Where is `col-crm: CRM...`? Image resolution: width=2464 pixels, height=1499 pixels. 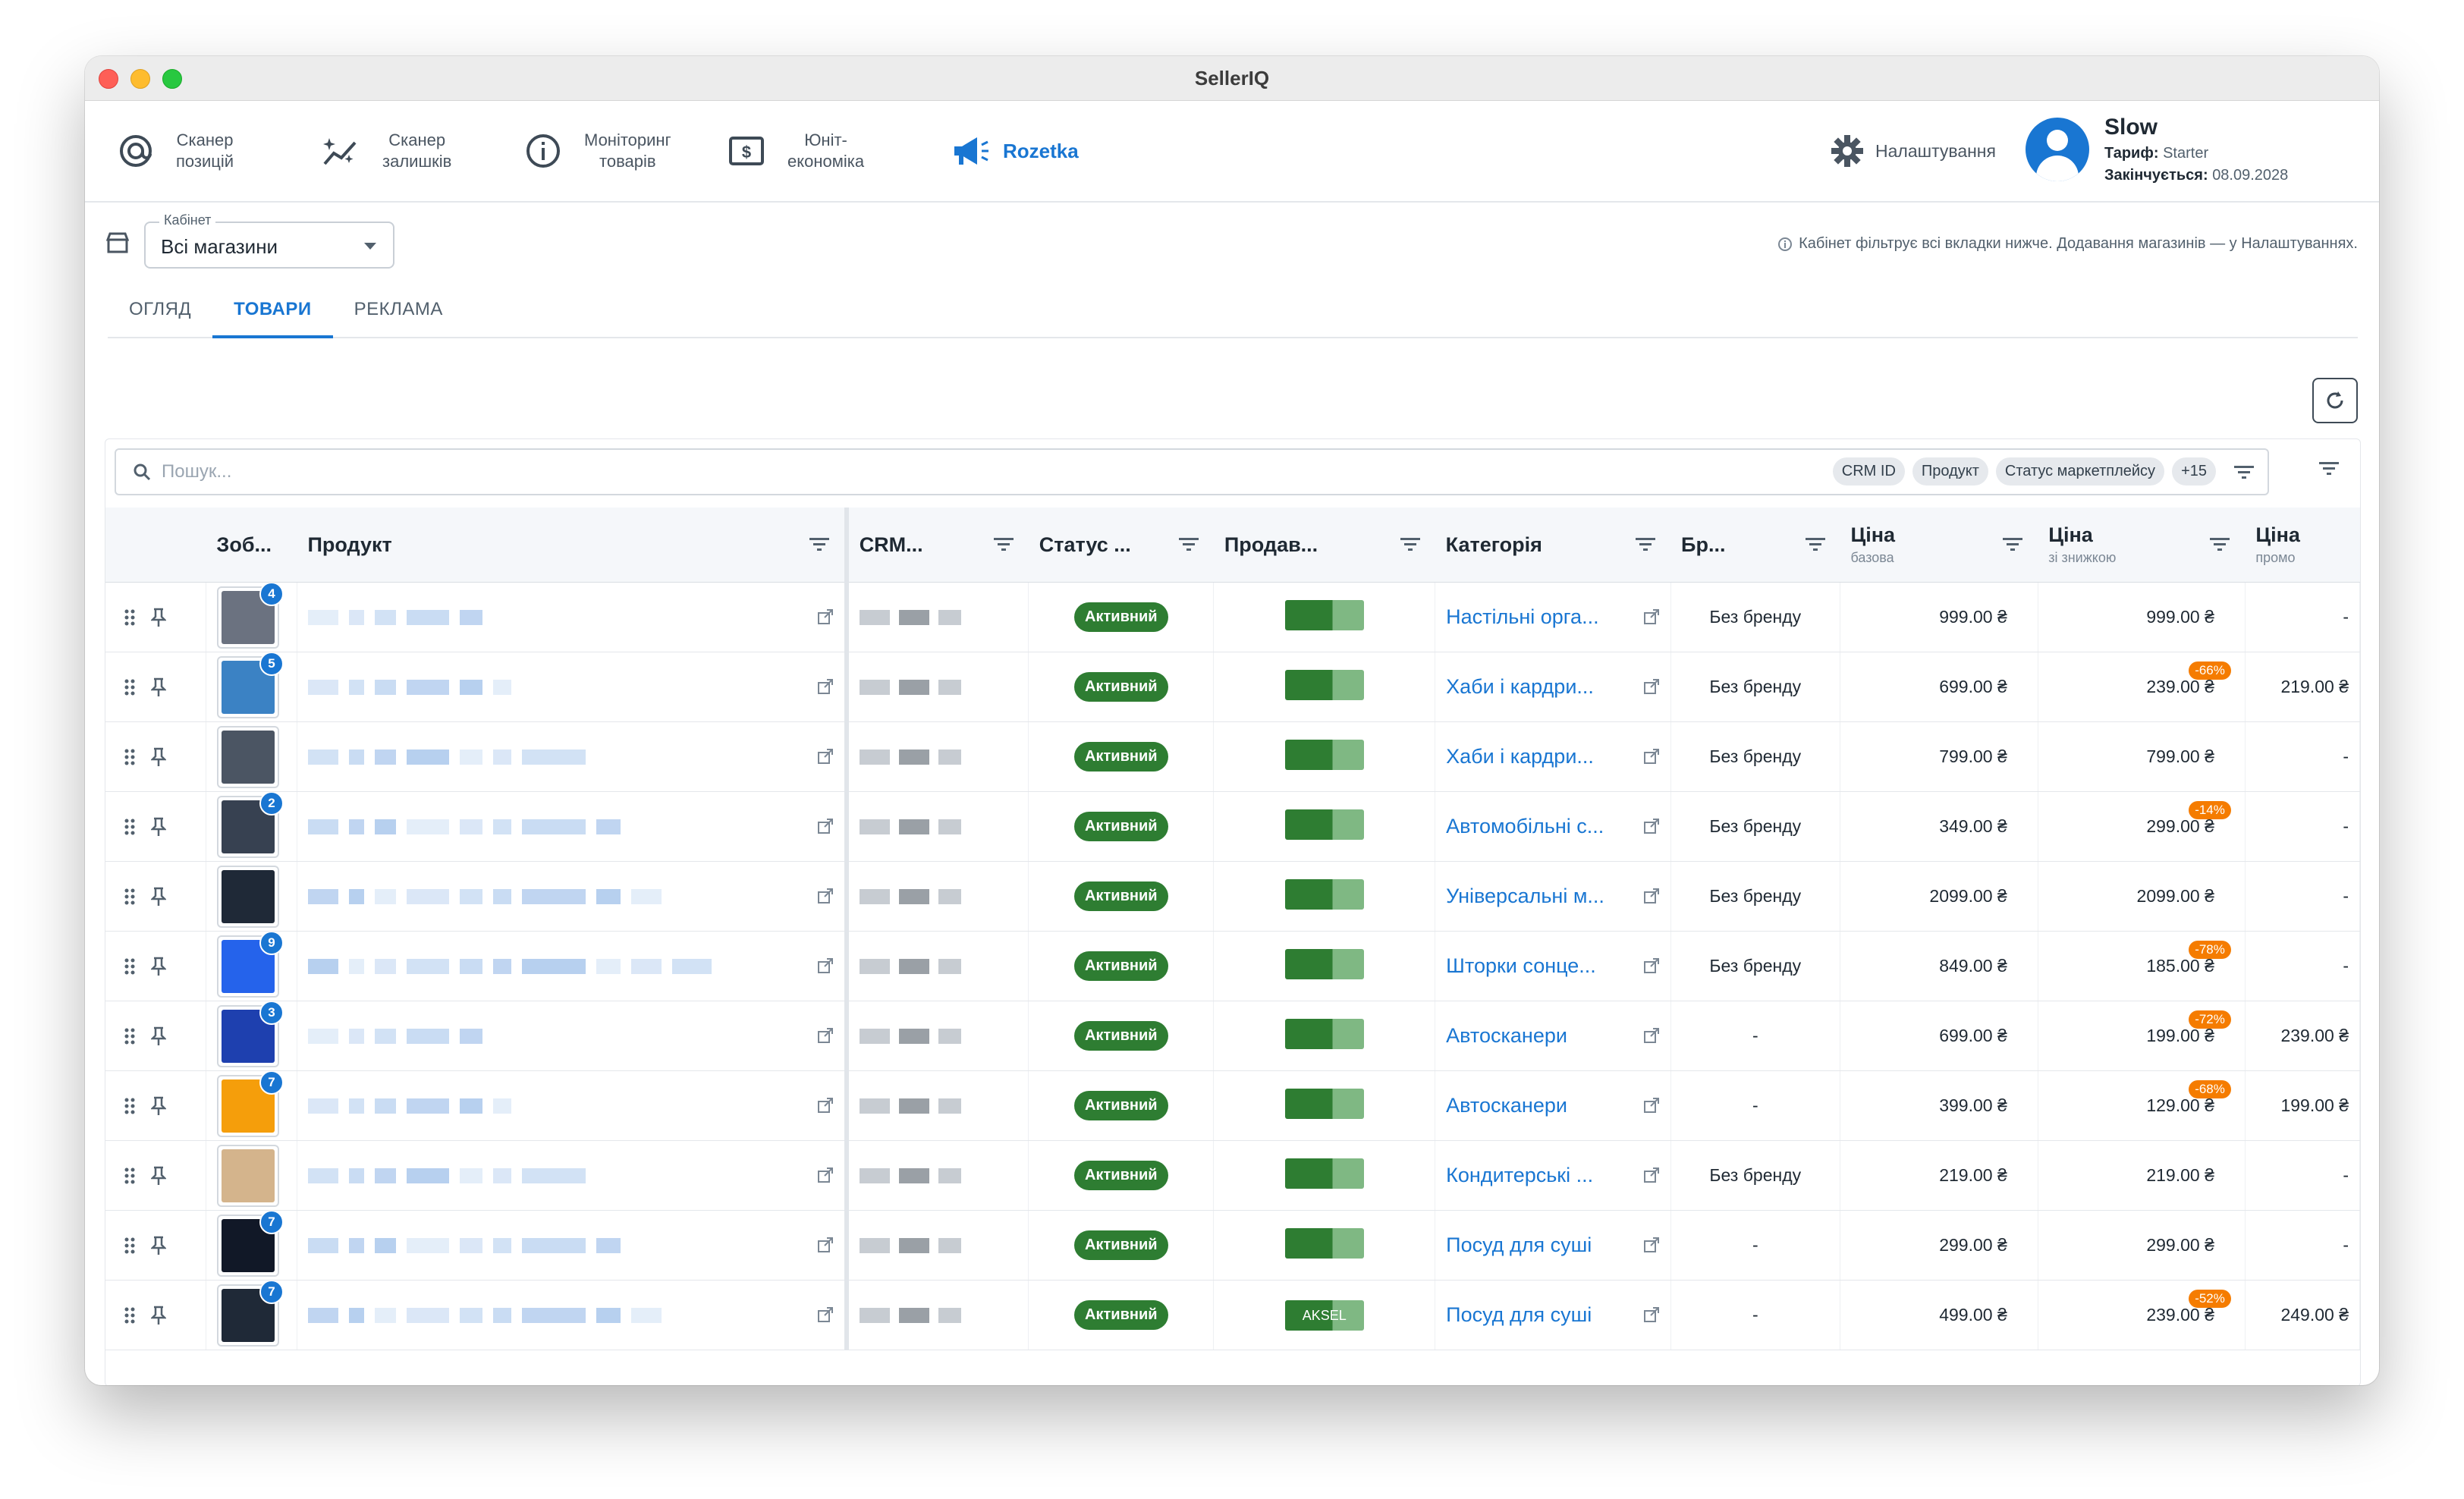 col-crm: CRM... is located at coordinates (936, 545).